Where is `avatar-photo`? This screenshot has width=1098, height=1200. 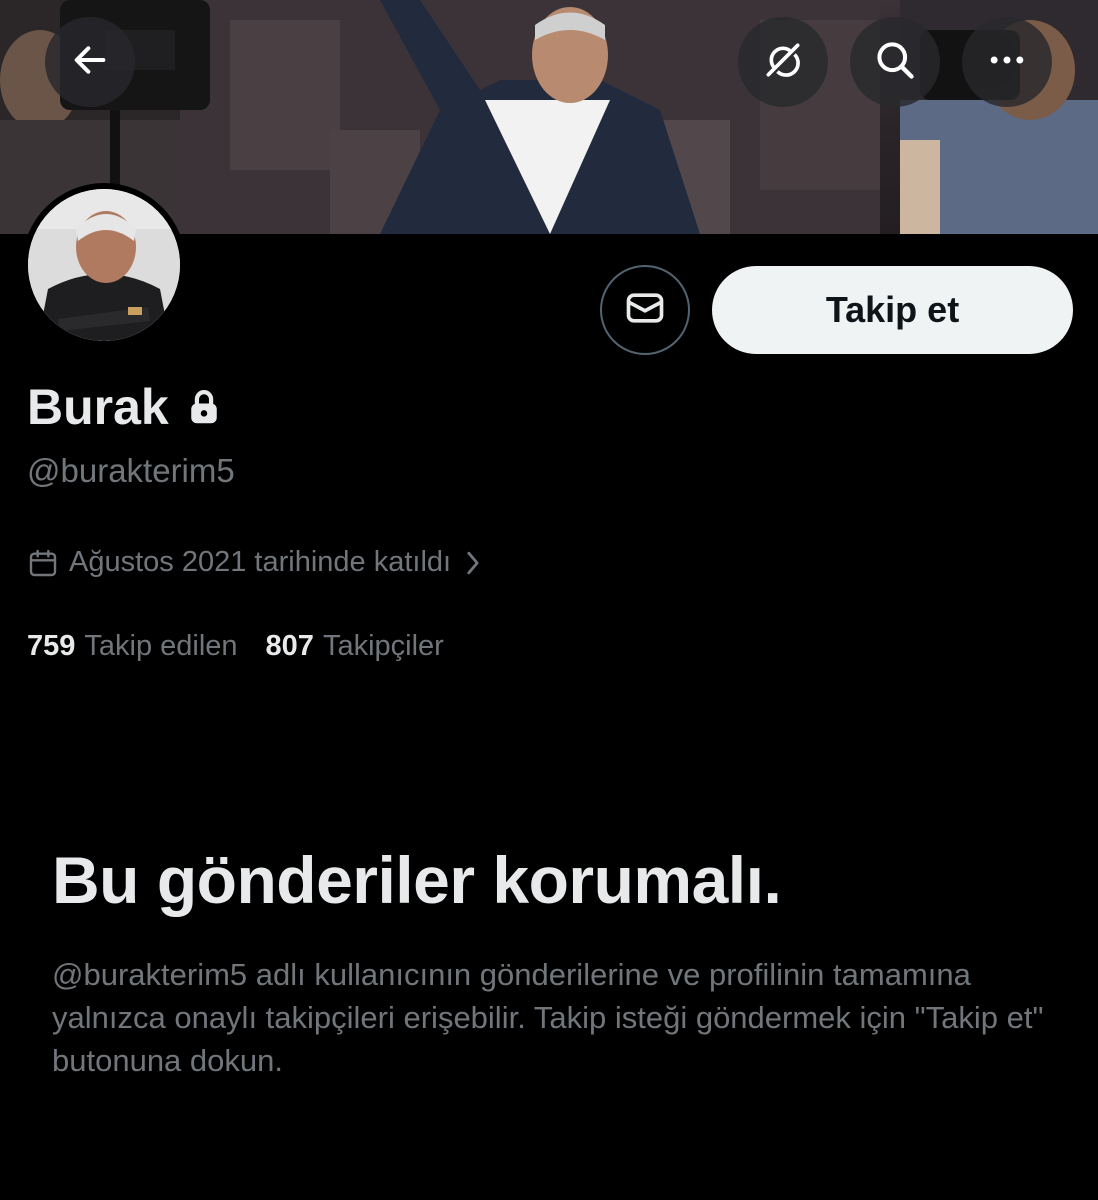 avatar-photo is located at coordinates (104, 265).